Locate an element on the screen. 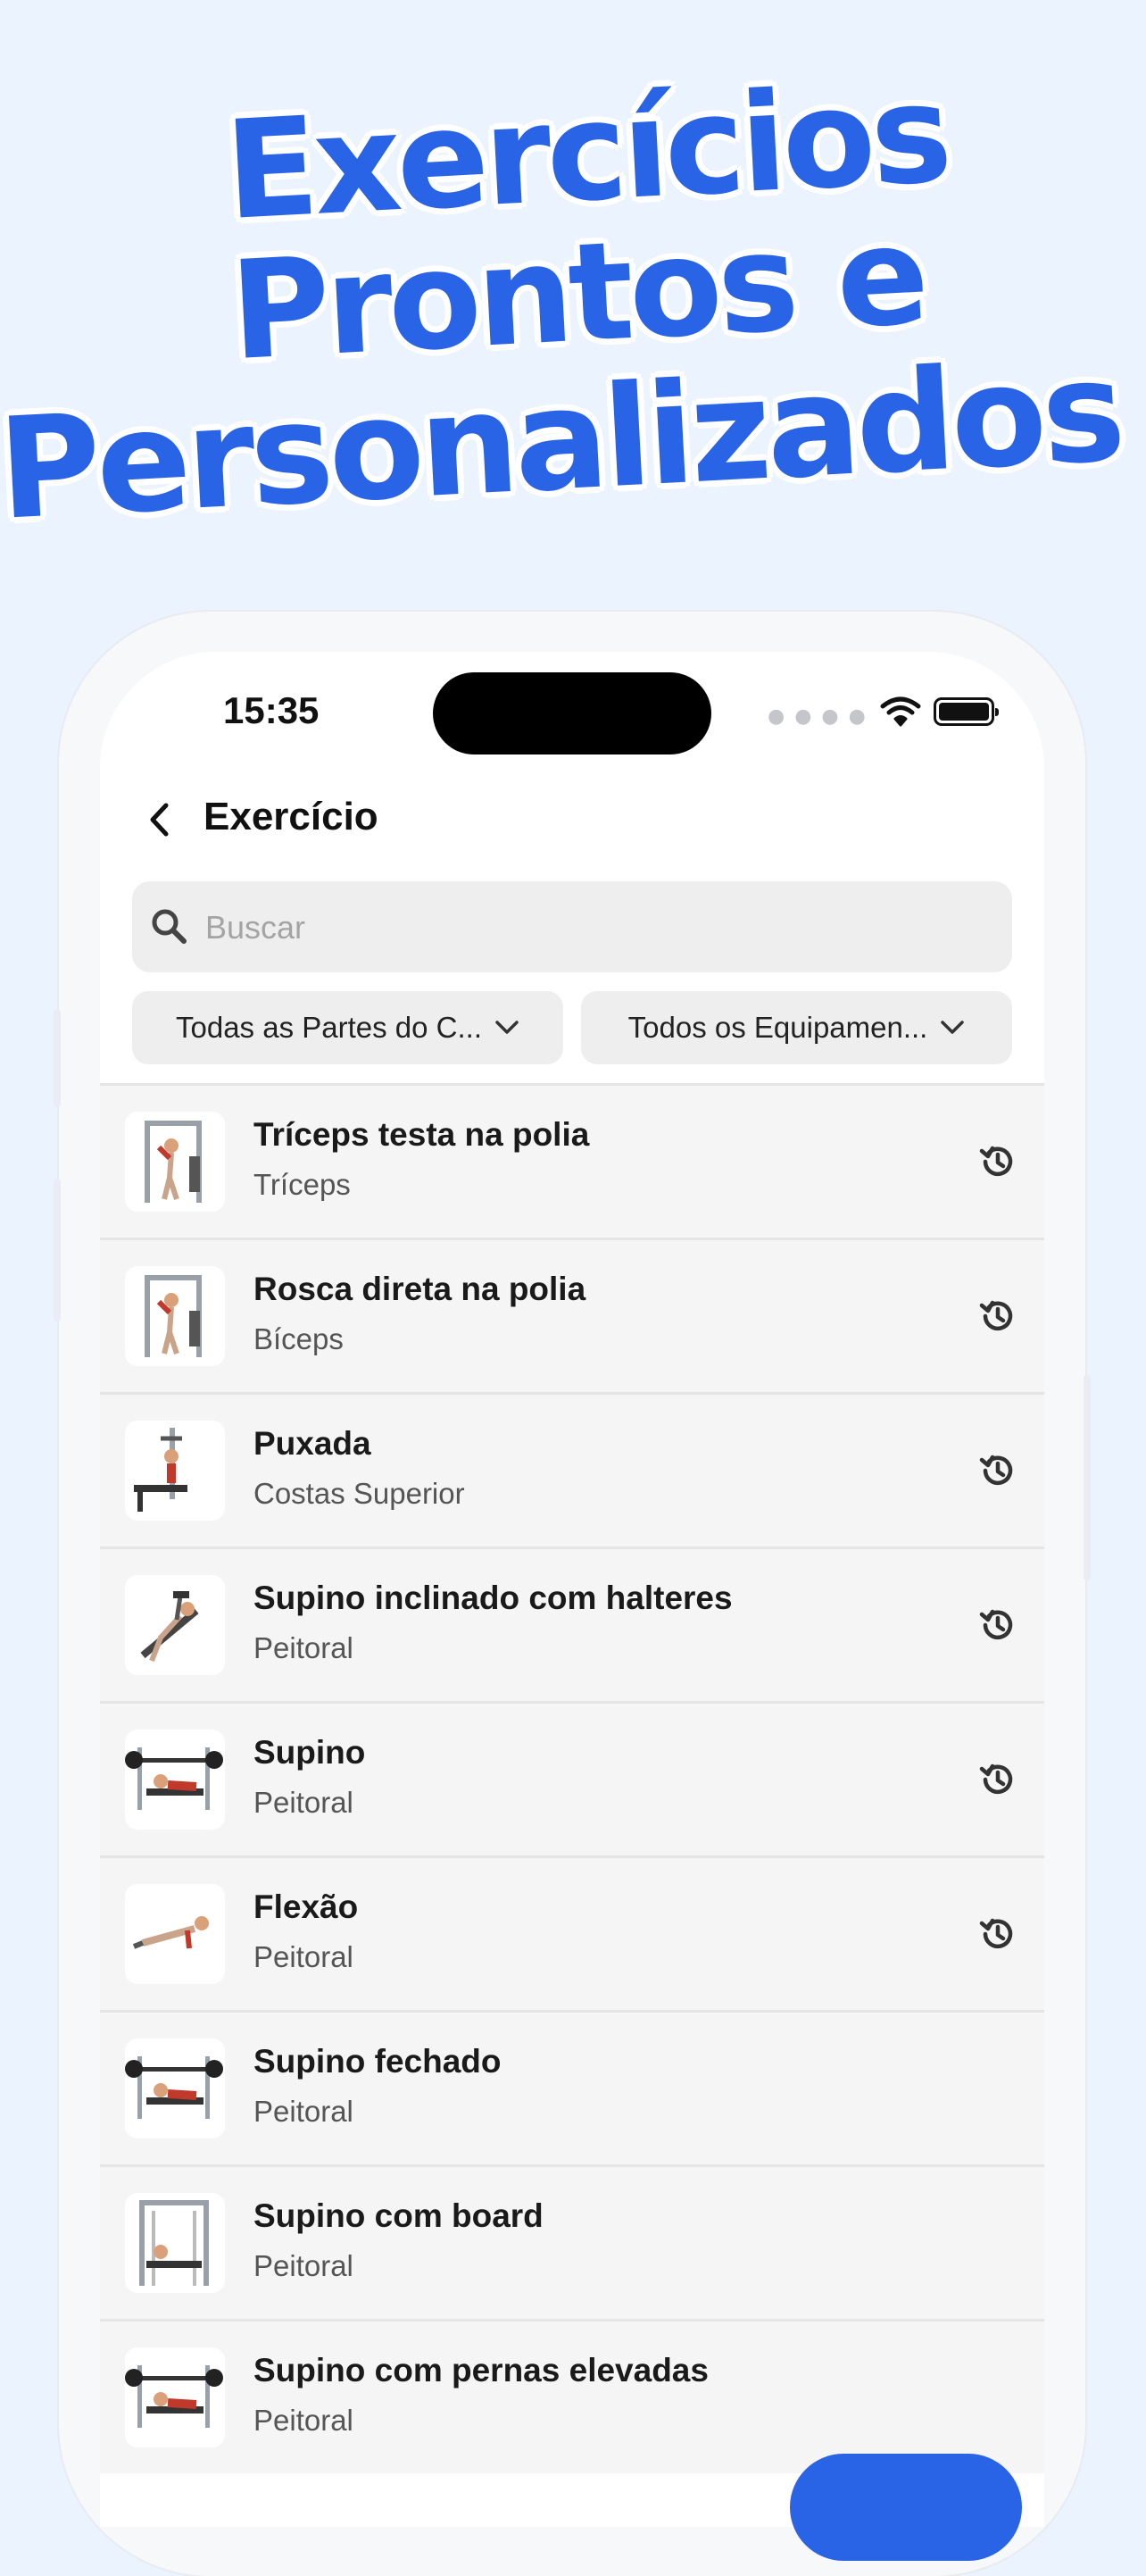 This screenshot has width=1146, height=2576. search-input is located at coordinates (589, 928).